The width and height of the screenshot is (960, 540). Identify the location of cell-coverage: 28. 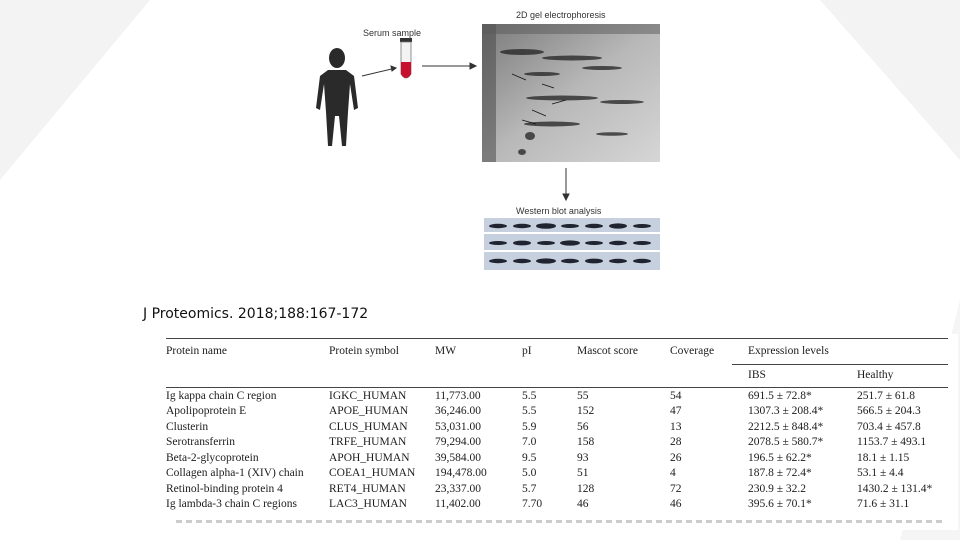
(676, 442).